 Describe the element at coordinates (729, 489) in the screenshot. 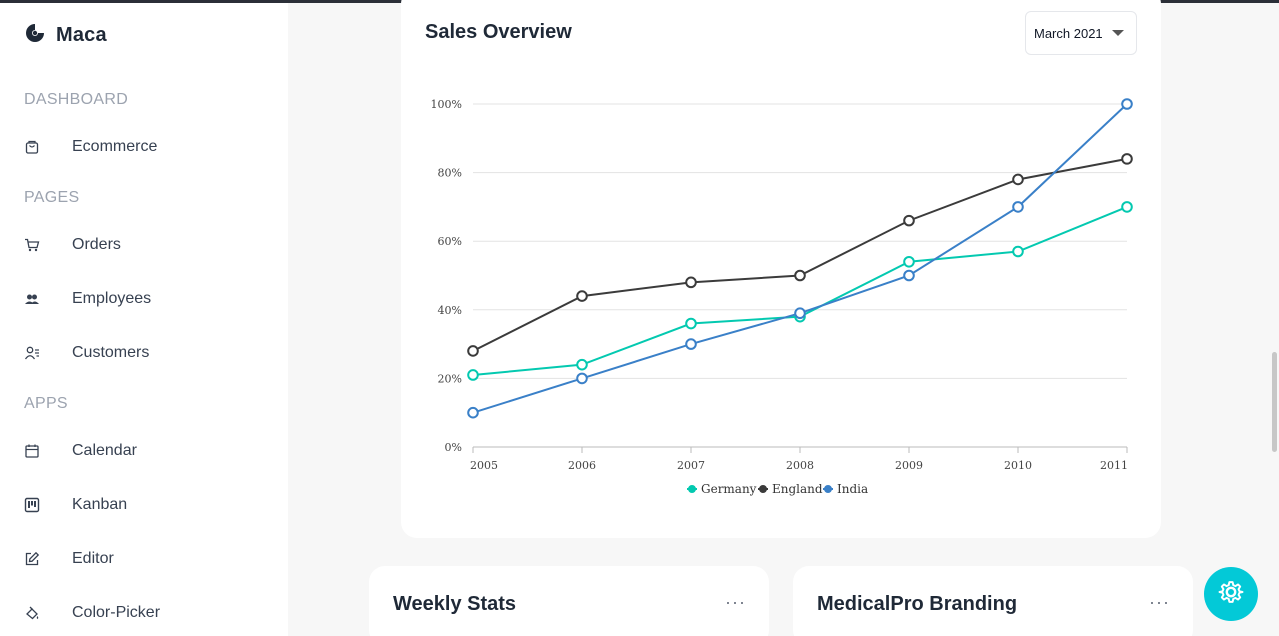

I see `legend-label: Germany` at that location.